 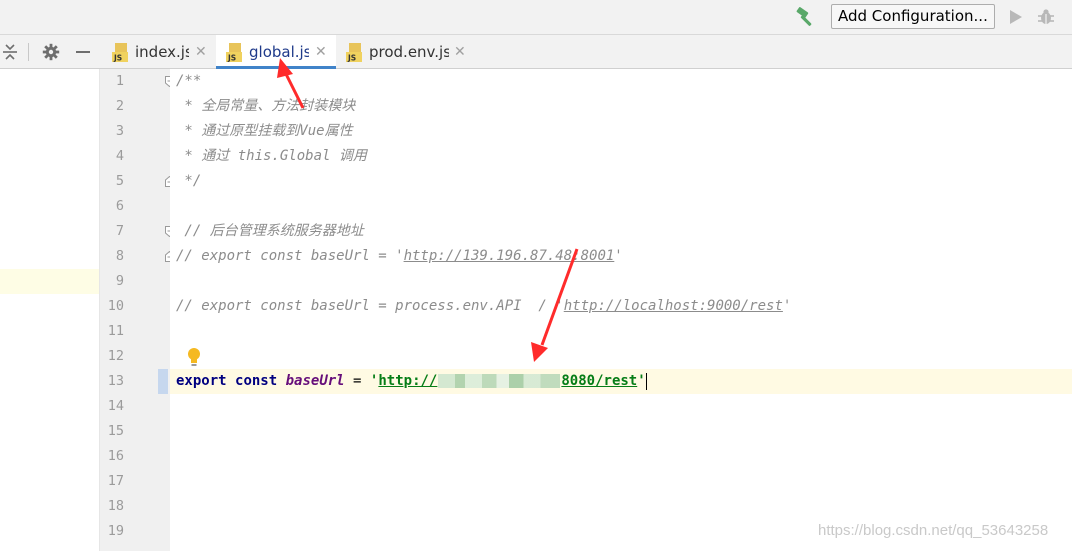 What do you see at coordinates (119, 231) in the screenshot?
I see `line-number: 7` at bounding box center [119, 231].